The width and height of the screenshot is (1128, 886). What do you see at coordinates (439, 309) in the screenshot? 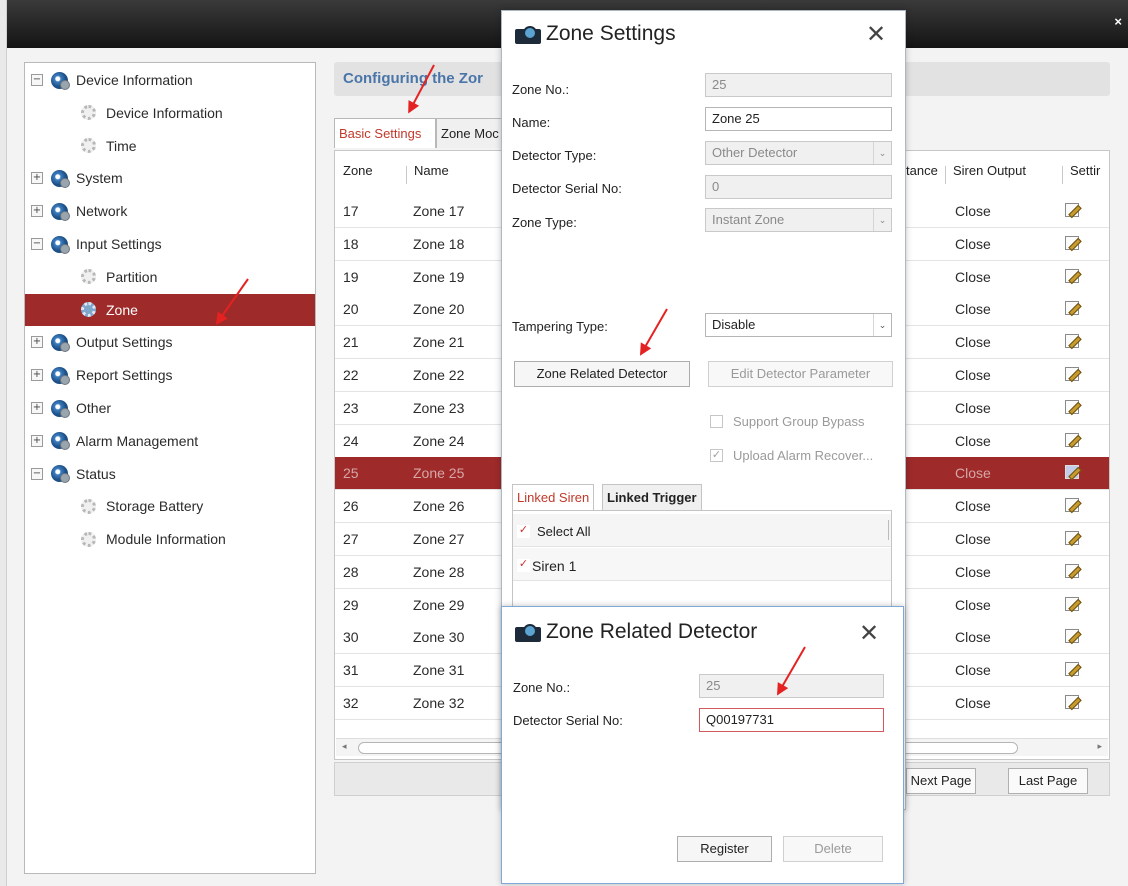
I see `cell-name: Zone 20` at bounding box center [439, 309].